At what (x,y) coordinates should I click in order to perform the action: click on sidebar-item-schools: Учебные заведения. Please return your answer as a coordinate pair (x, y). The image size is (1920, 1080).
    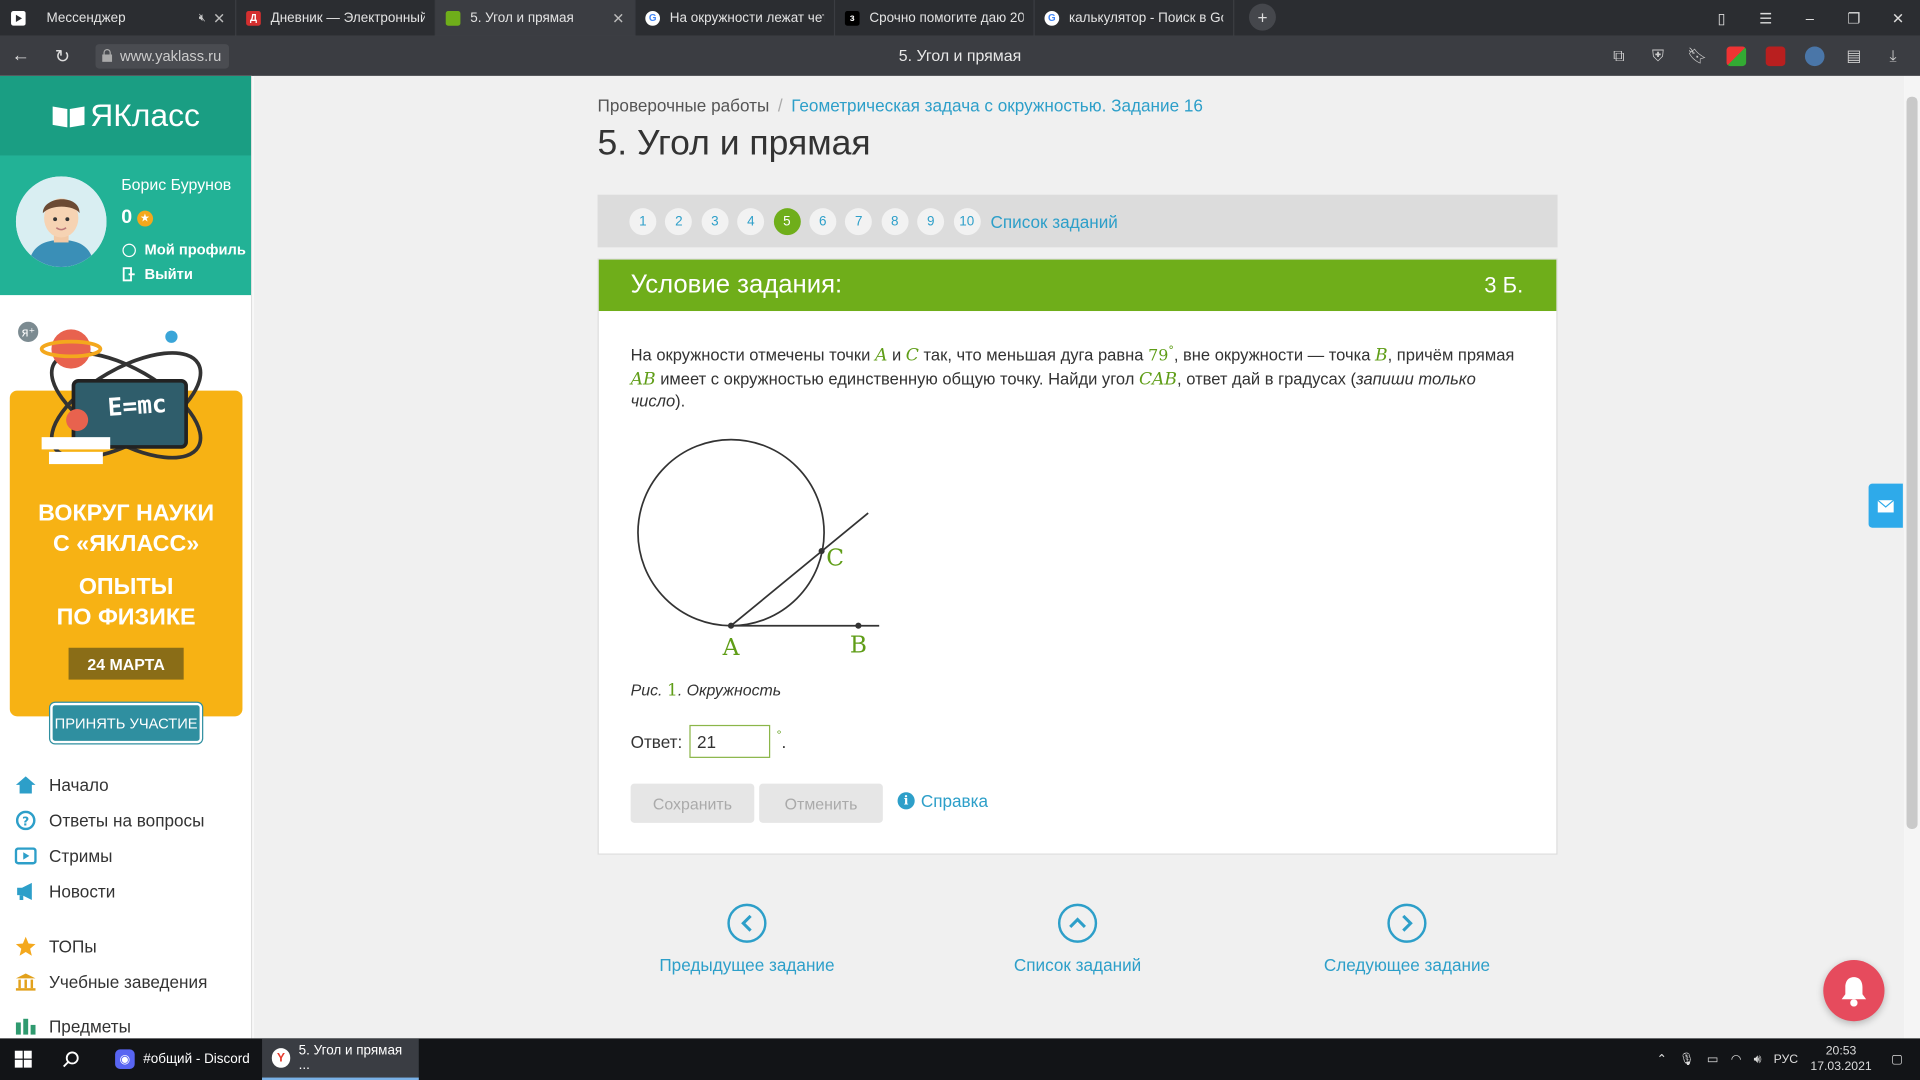
    Looking at the image, I should click on (131, 982).